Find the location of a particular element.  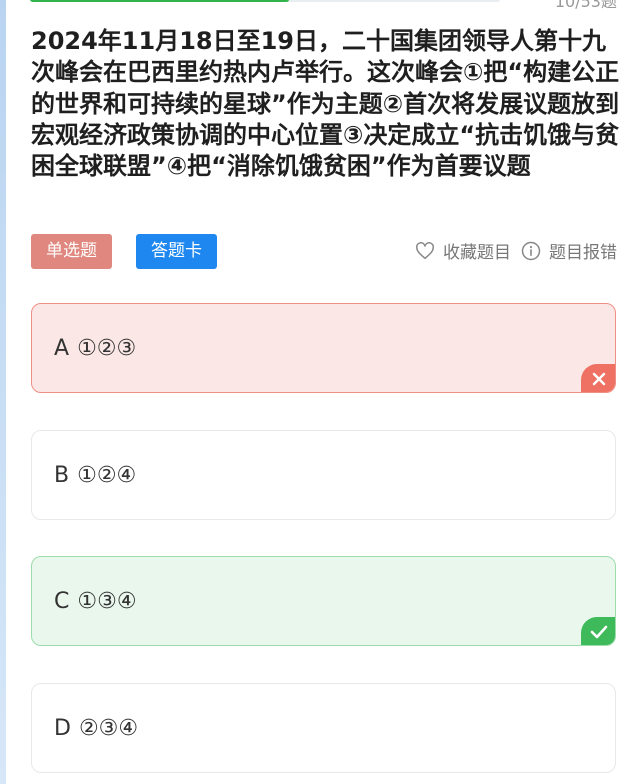

question-type-badge: 单选题 is located at coordinates (71, 251).